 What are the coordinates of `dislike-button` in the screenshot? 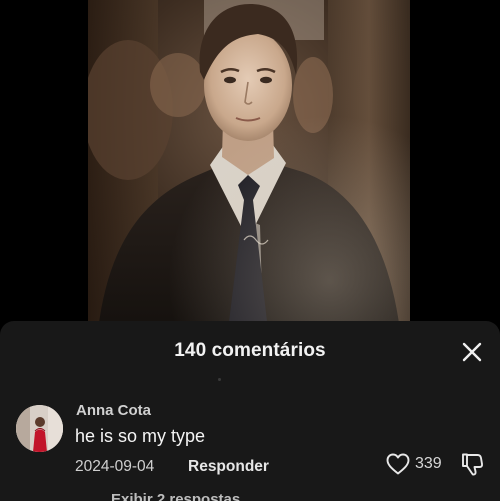 It's located at (472, 464).